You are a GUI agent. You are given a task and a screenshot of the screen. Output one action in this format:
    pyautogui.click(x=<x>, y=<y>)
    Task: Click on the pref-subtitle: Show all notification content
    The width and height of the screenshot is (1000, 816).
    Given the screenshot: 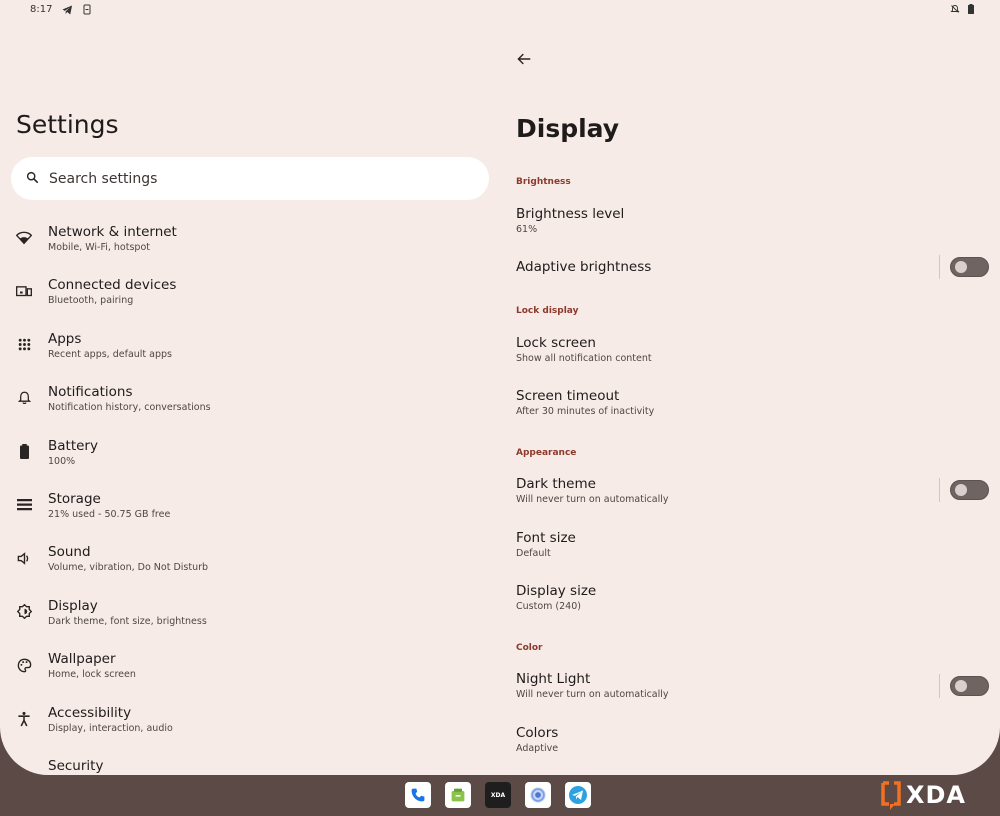 What is the action you would take?
    pyautogui.click(x=584, y=358)
    